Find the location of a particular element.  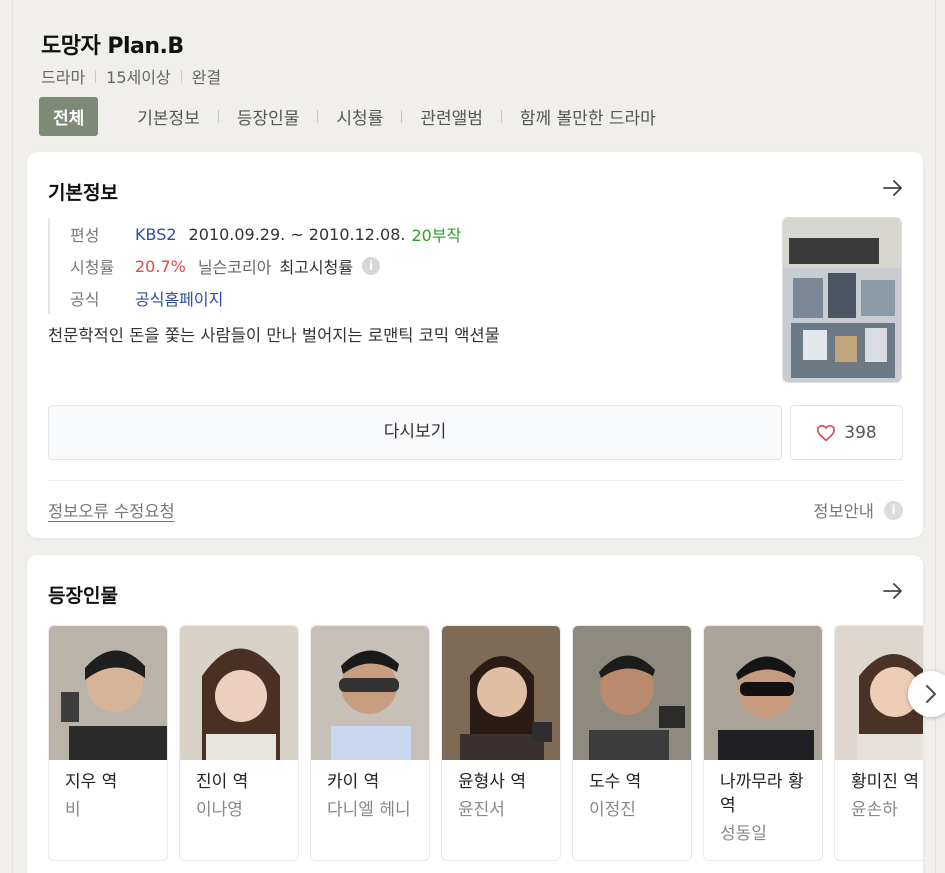

heart-icon is located at coordinates (826, 432).